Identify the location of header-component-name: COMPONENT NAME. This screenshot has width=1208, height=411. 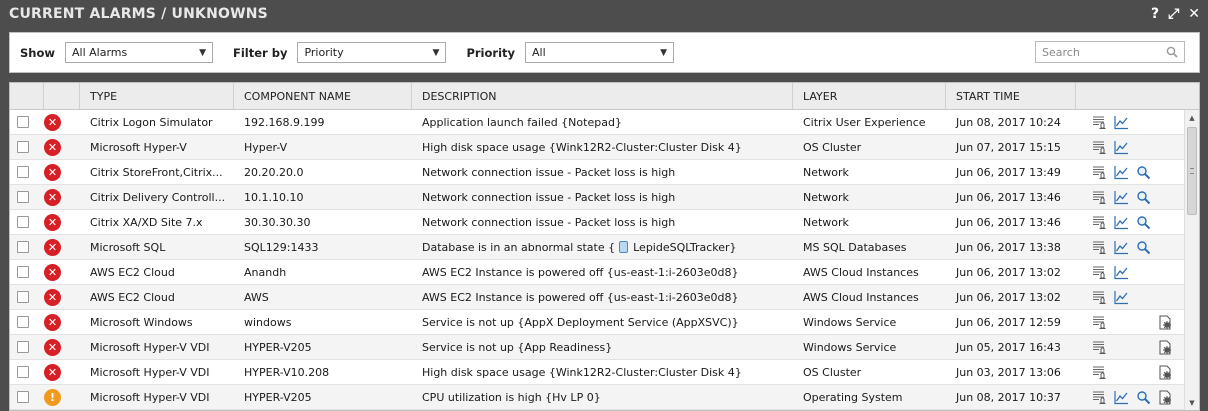
(323, 96).